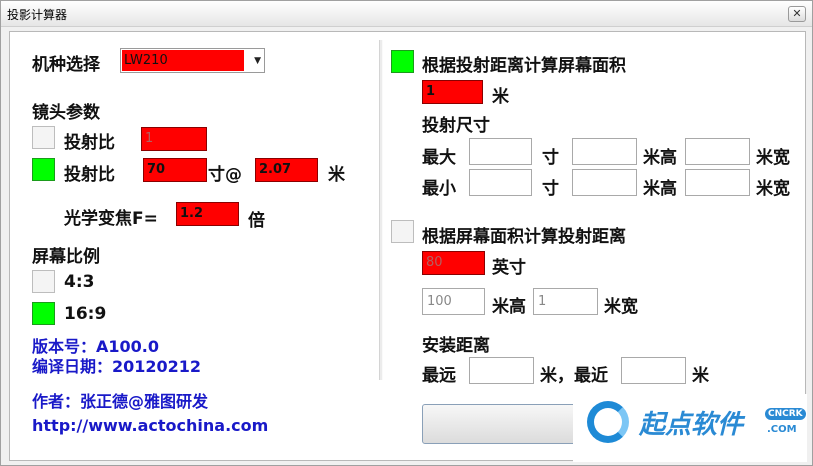 The width and height of the screenshot is (813, 466). What do you see at coordinates (501, 370) in the screenshot?
I see `farthest-field` at bounding box center [501, 370].